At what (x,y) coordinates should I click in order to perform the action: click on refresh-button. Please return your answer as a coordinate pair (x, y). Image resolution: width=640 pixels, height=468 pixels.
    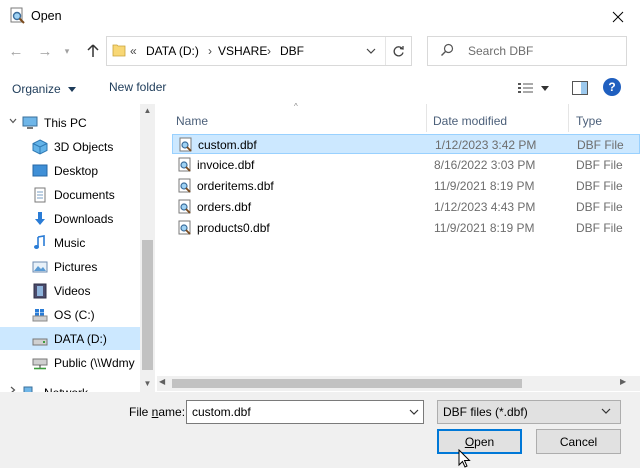
    Looking at the image, I should click on (398, 51).